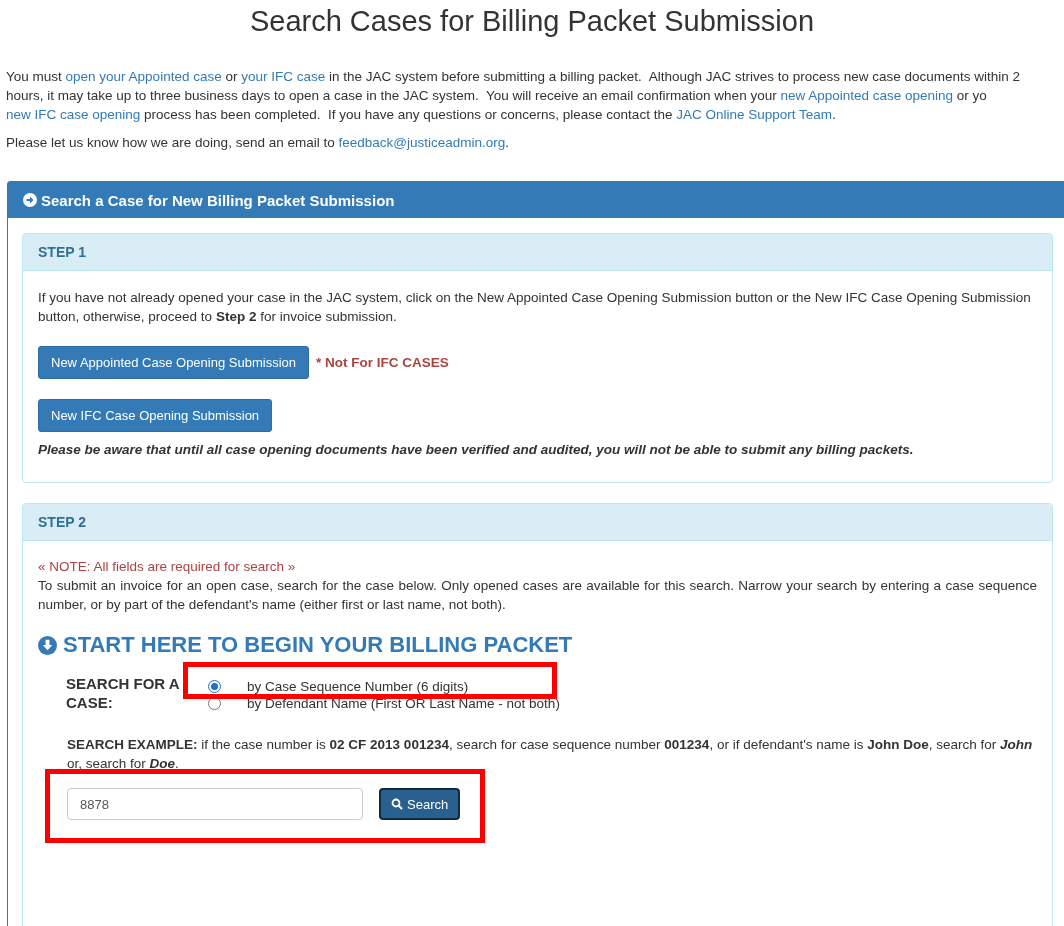 This screenshot has width=1064, height=926. What do you see at coordinates (73, 114) in the screenshot?
I see `text-link: new IFC case opening` at bounding box center [73, 114].